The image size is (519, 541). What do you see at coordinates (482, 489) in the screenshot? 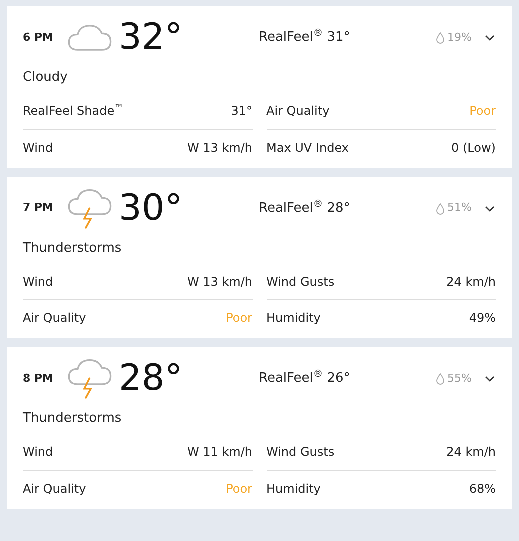
I see `stat-value: 68%` at bounding box center [482, 489].